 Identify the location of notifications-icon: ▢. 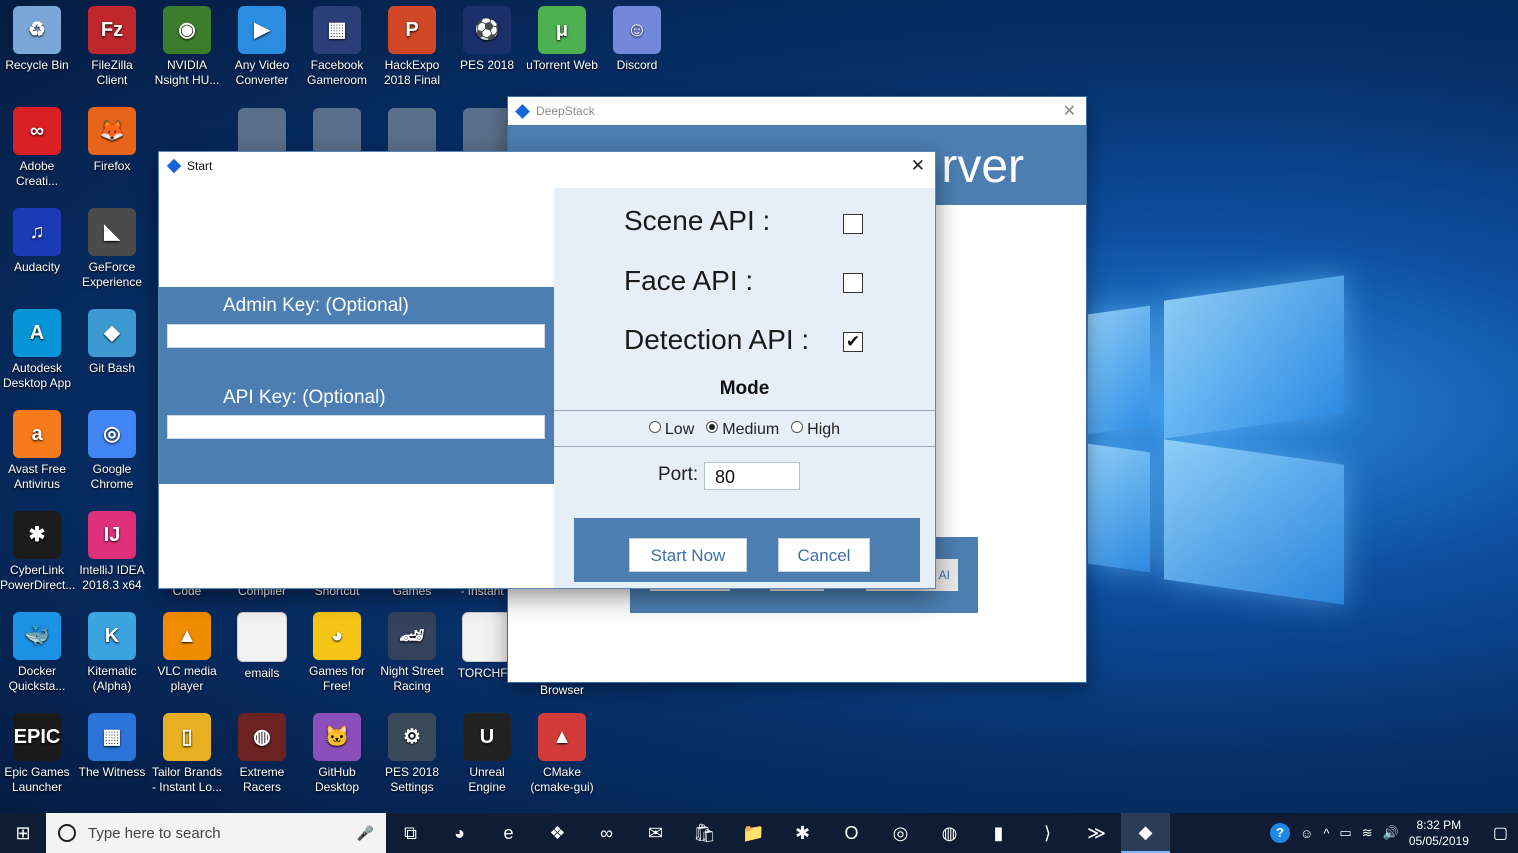
(1500, 833).